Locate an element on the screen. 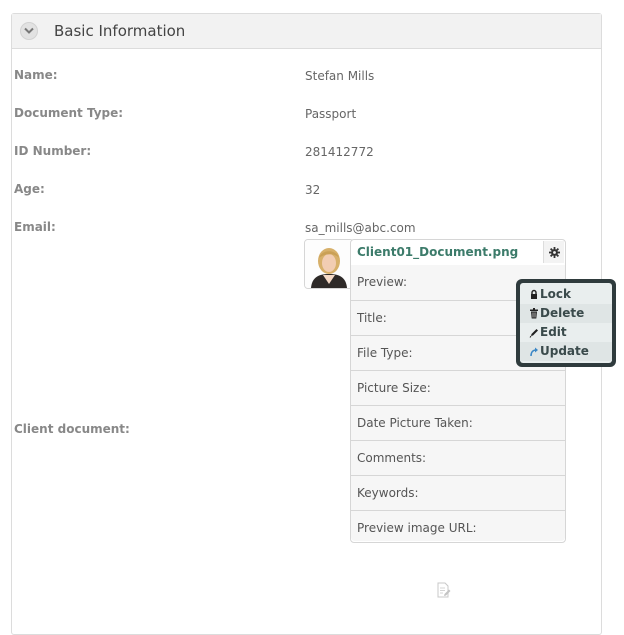 This screenshot has width=624, height=635. collapse-toggle is located at coordinates (29, 31).